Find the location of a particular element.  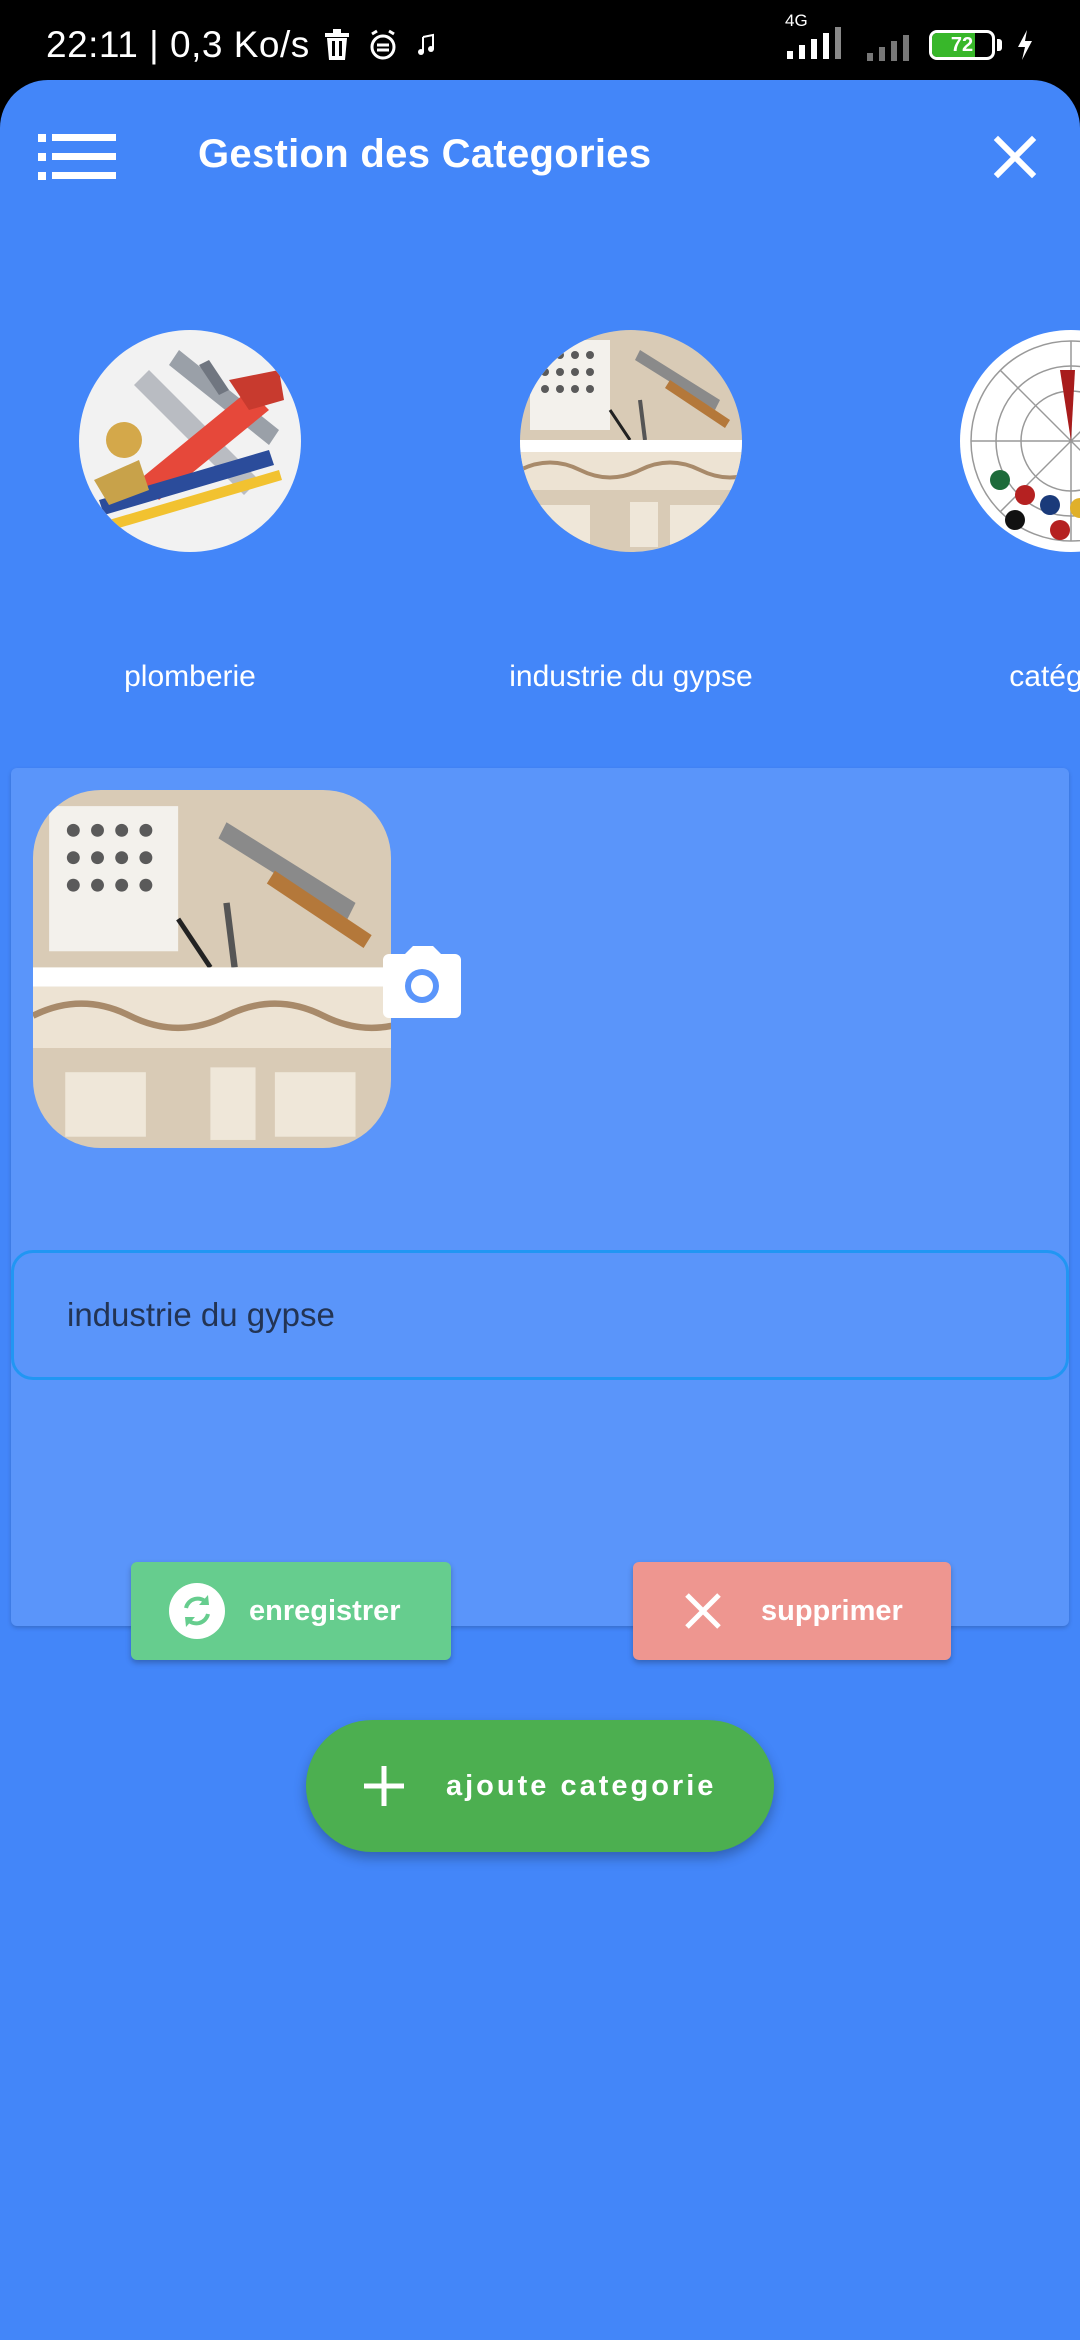

category-item: catégorie is located at coordinates (1000, 512).